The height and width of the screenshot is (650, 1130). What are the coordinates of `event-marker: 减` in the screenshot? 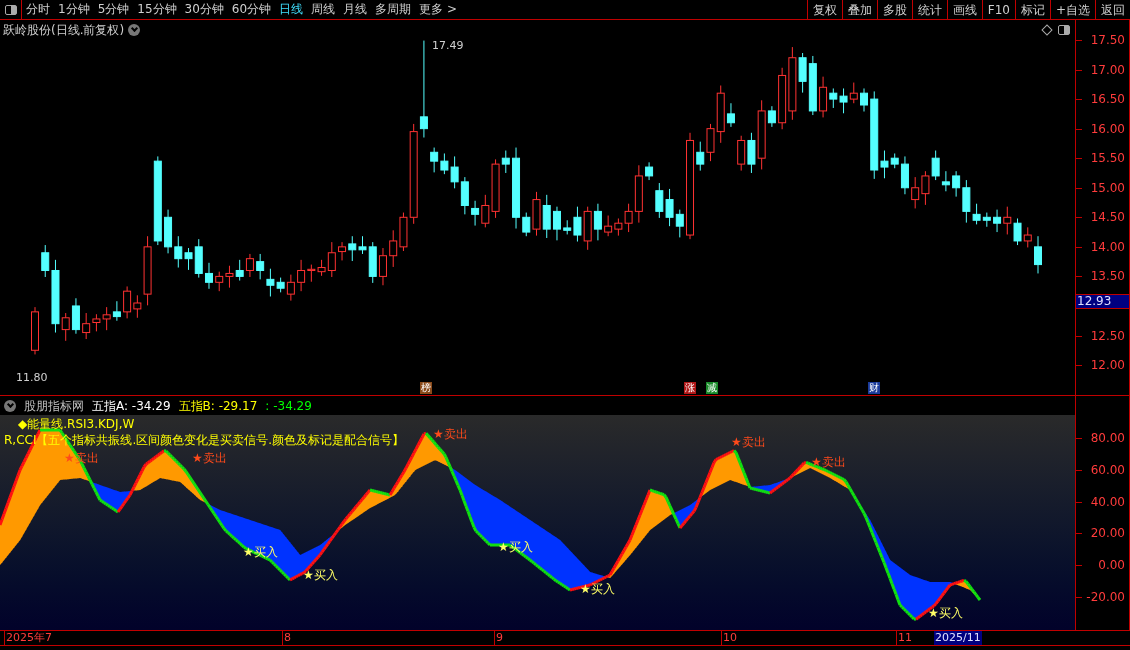 It's located at (712, 388).